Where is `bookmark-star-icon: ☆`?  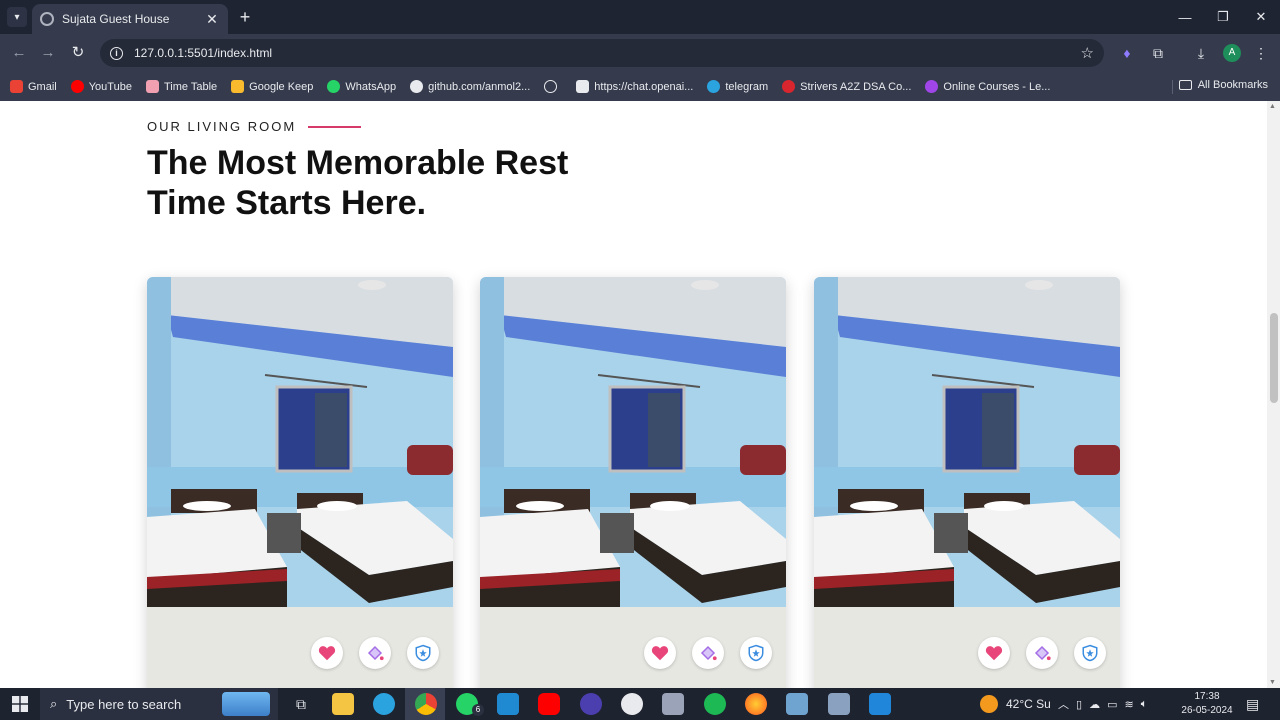 bookmark-star-icon: ☆ is located at coordinates (1087, 53).